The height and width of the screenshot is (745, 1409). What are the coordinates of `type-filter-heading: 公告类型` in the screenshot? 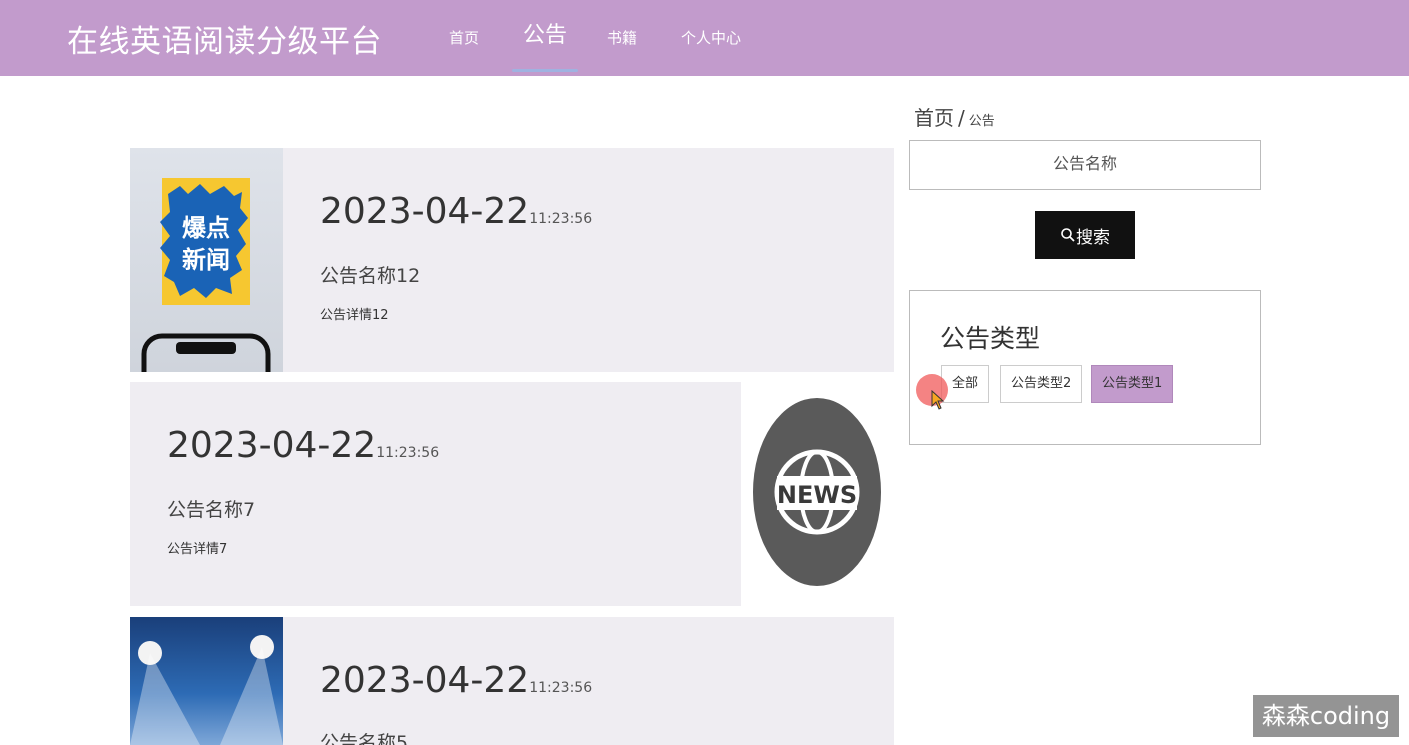 It's located at (990, 338).